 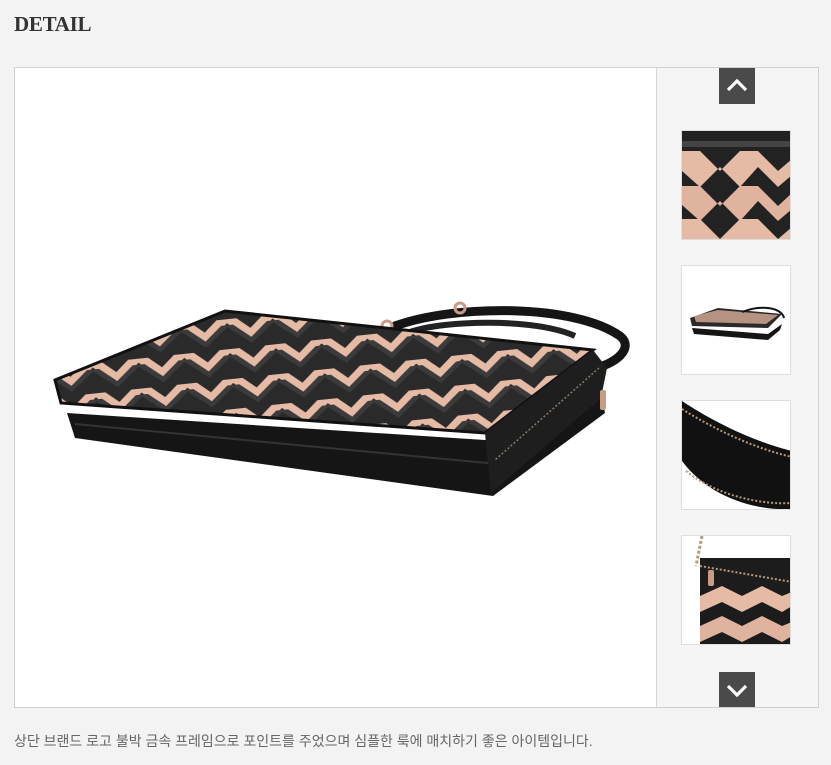 I want to click on chevron-down-icon, so click(x=737, y=691).